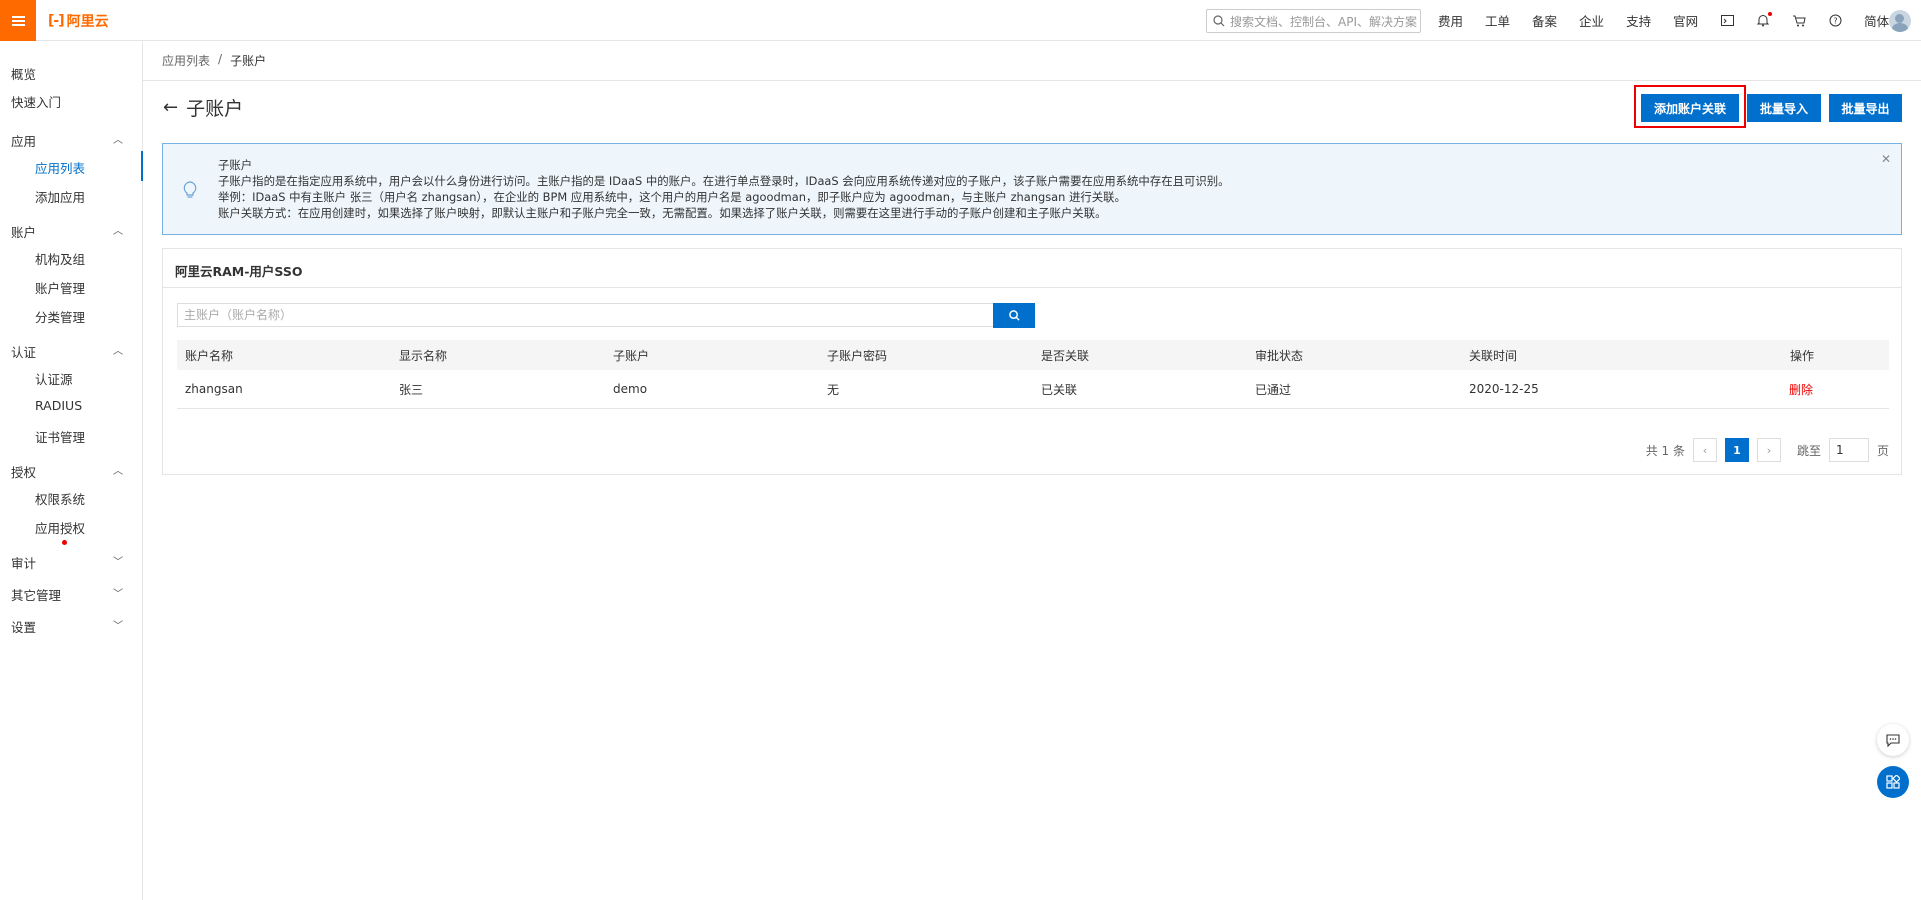 Image resolution: width=1921 pixels, height=900 pixels. What do you see at coordinates (190, 191) in the screenshot?
I see `lightbulb-icon` at bounding box center [190, 191].